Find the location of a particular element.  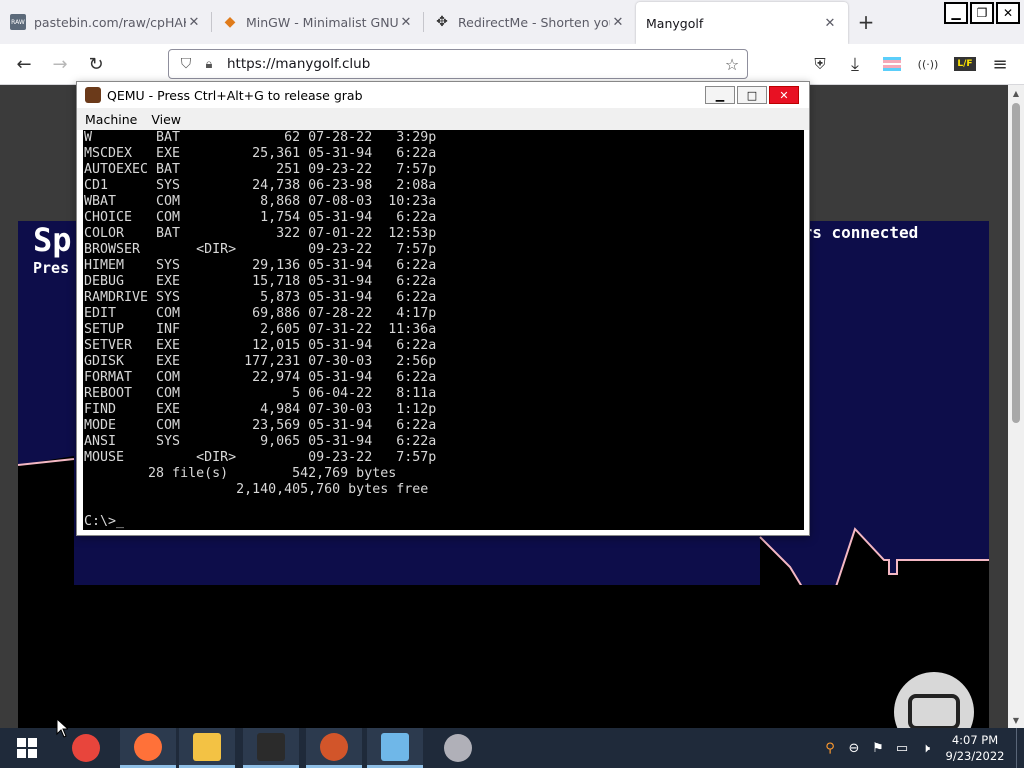

qemu-title-bar: QEMU - Press Ctrl+Alt+G to release grab is located at coordinates (443, 95).